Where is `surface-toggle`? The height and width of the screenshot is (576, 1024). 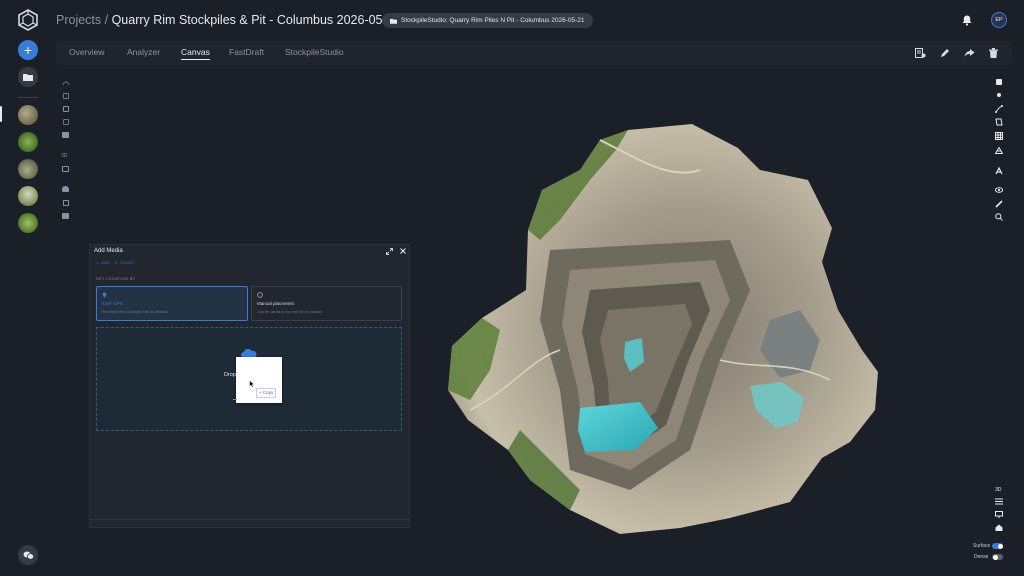
surface-toggle is located at coordinates (997, 546).